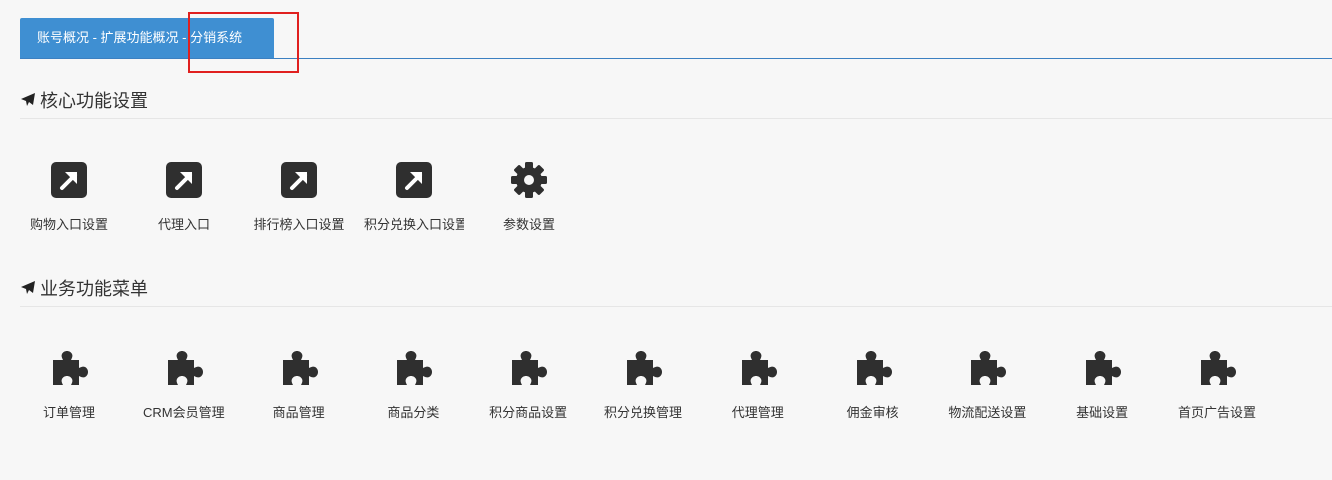 Image resolution: width=1332 pixels, height=480 pixels. What do you see at coordinates (757, 412) in the screenshot?
I see `business-item-label: 代理管理` at bounding box center [757, 412].